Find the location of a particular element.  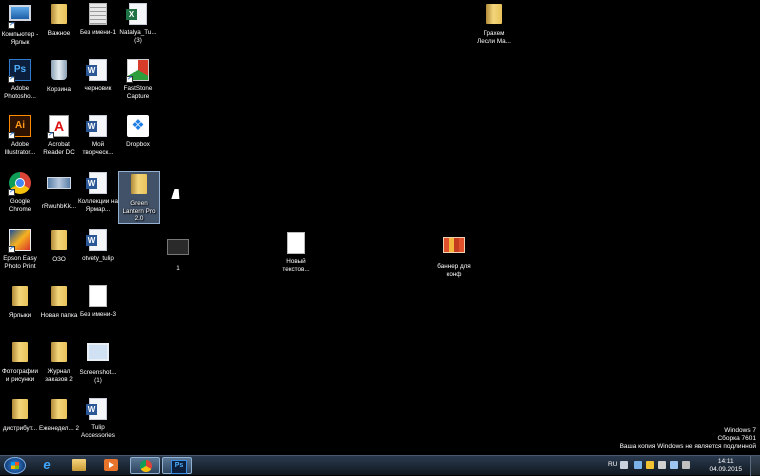

dropbox-tray-icon is located at coordinates (650, 465).